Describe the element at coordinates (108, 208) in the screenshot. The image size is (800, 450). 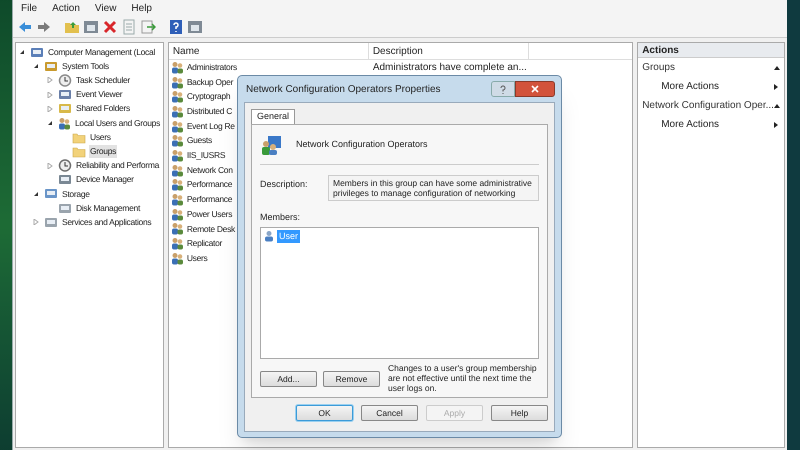
I see `tree-item: Disk Management` at that location.